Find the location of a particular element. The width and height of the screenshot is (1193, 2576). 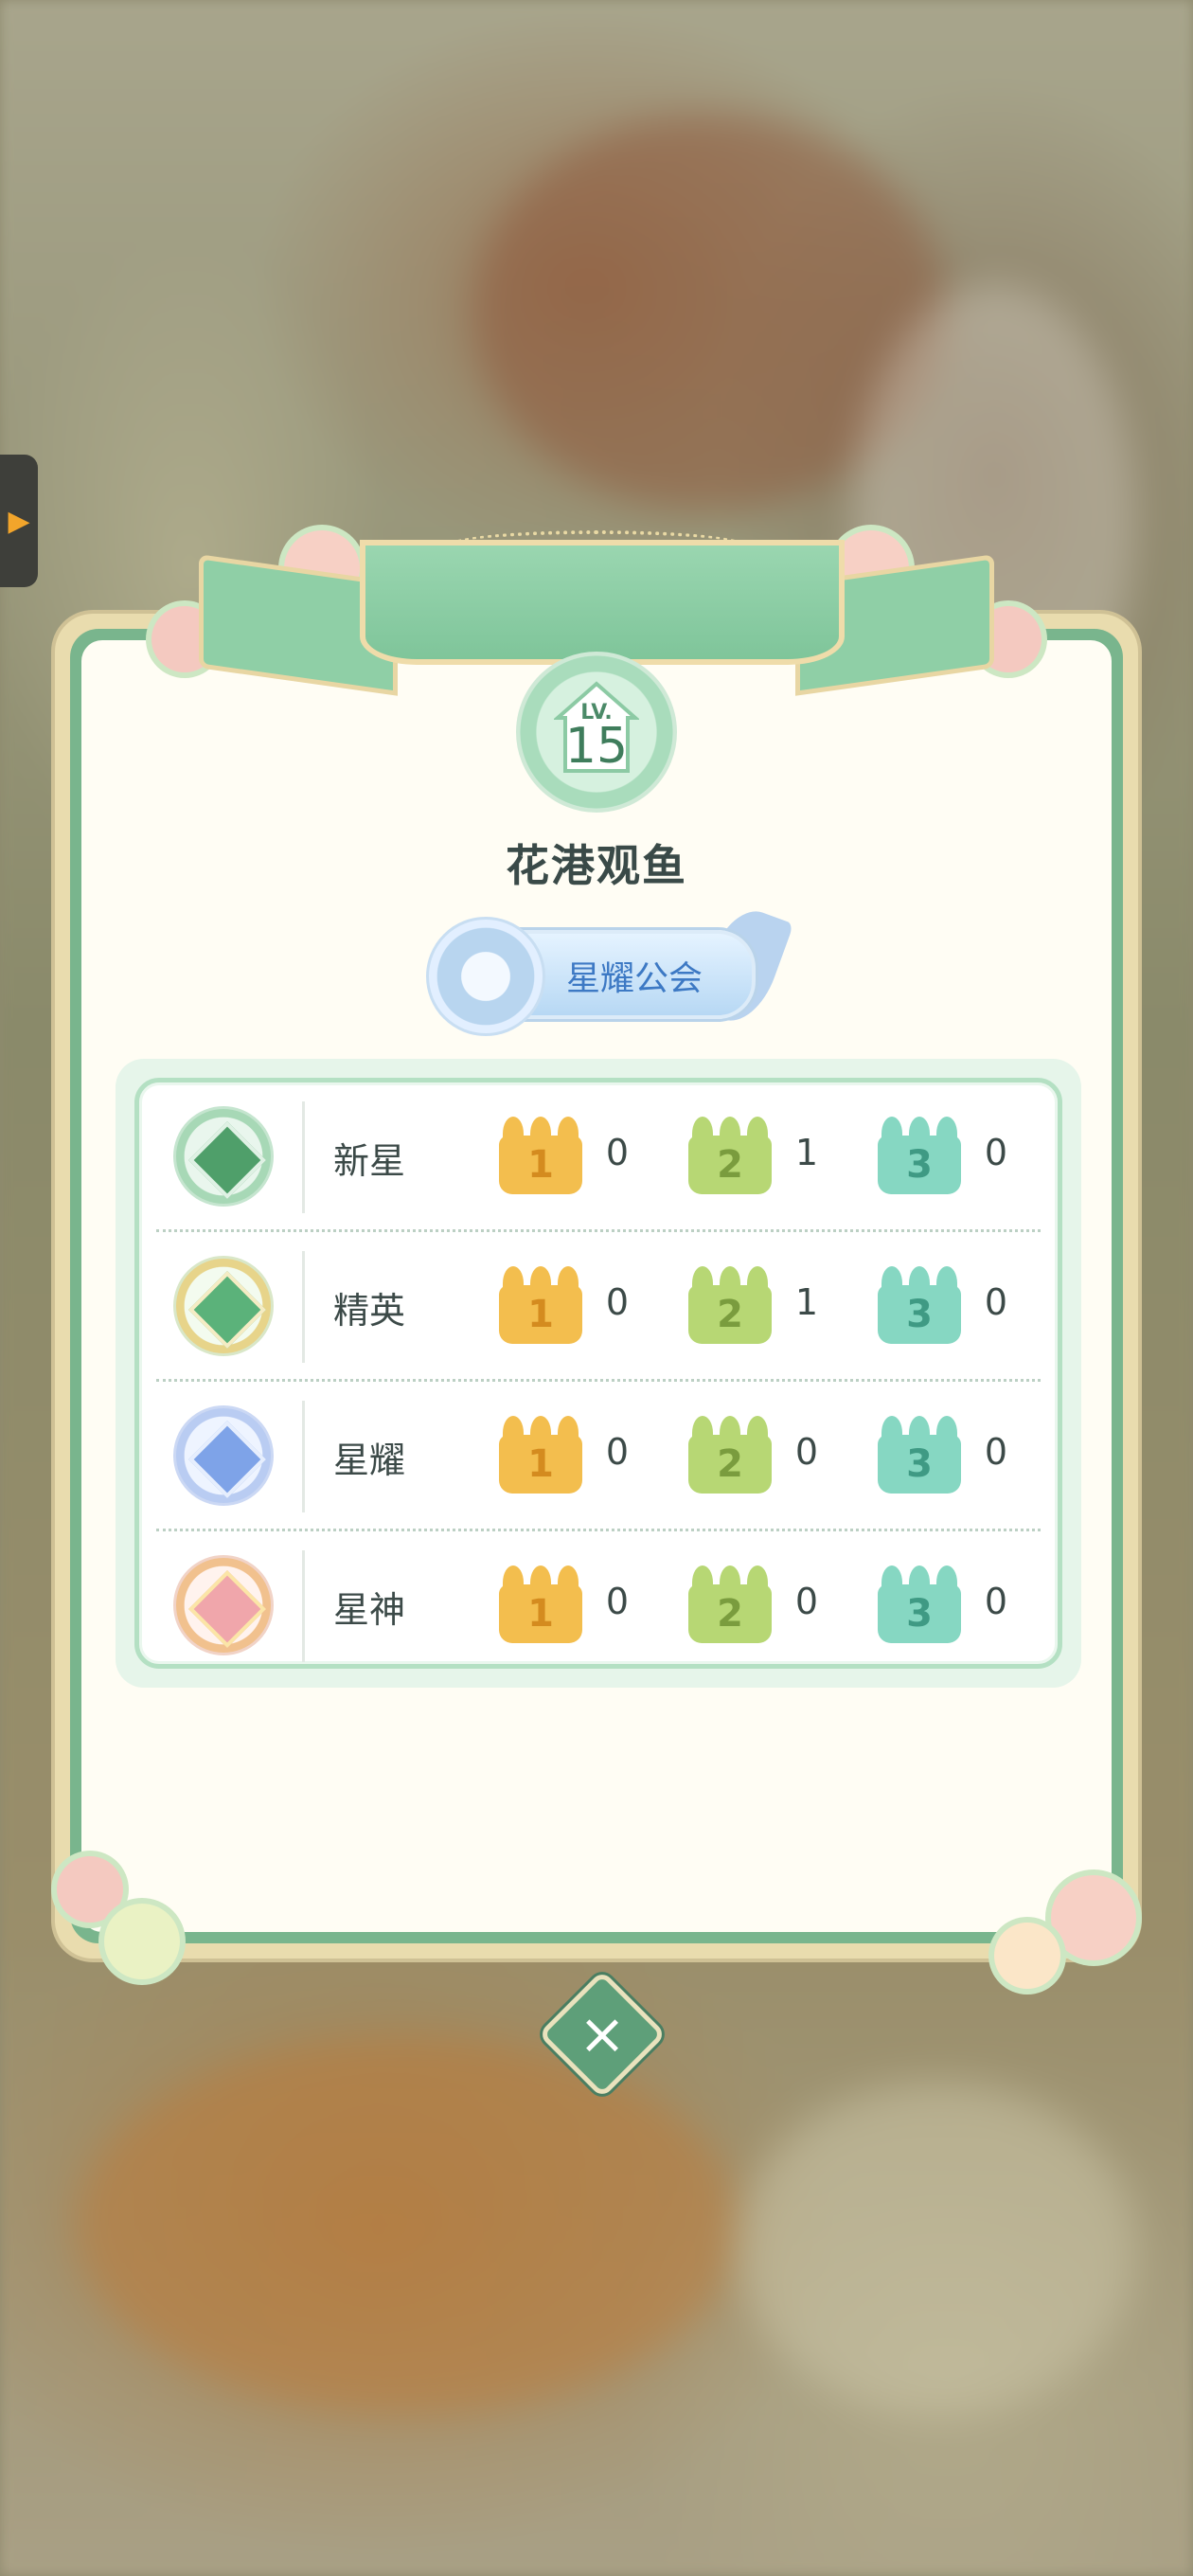

level-badge: LV. 15 is located at coordinates (596, 732).